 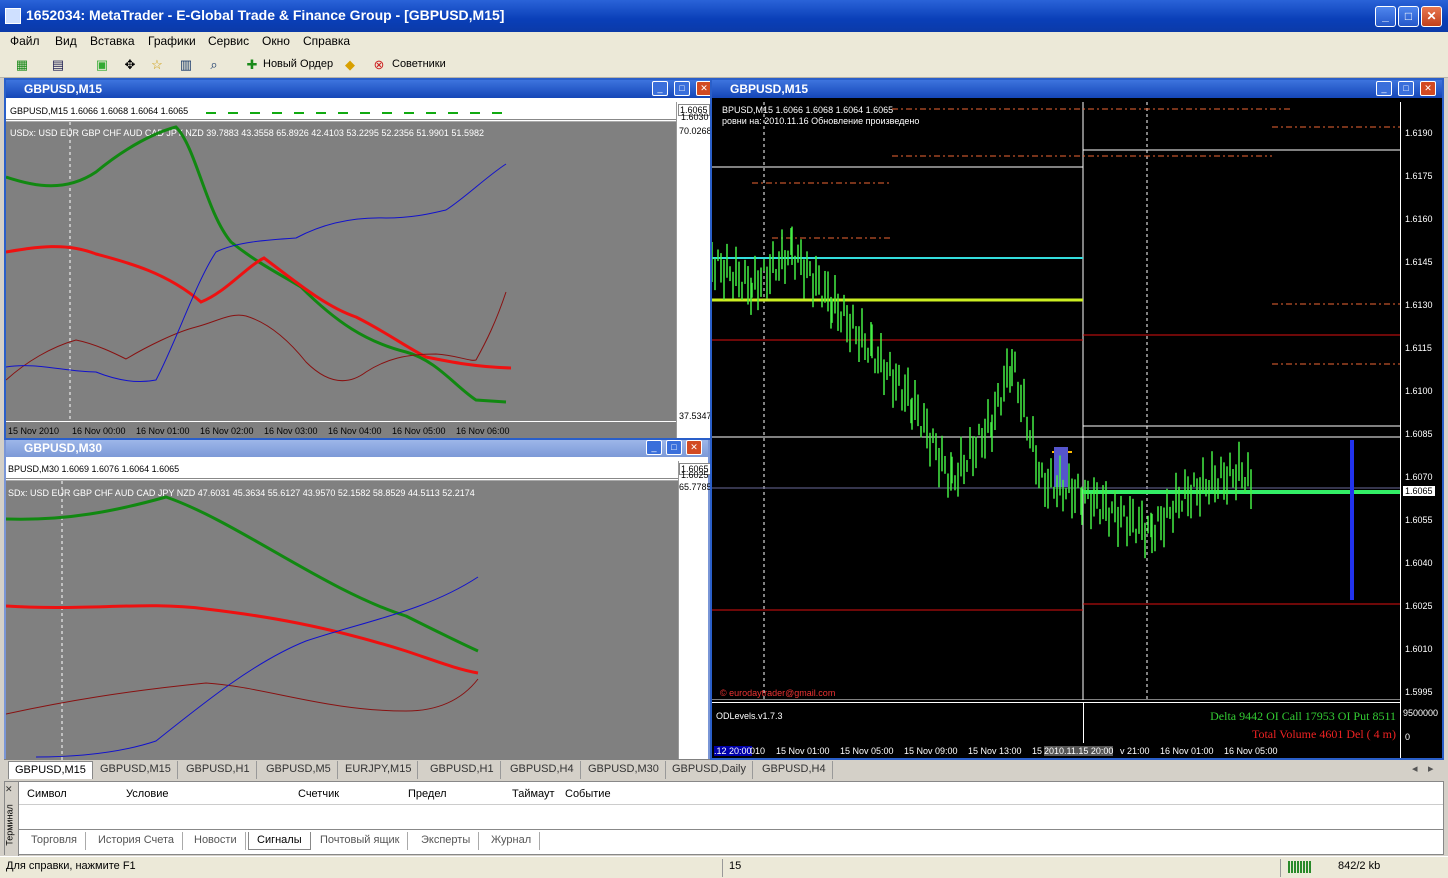 What do you see at coordinates (1077, 89) in the screenshot?
I see `chart-title: GBPUSD,M15` at bounding box center [1077, 89].